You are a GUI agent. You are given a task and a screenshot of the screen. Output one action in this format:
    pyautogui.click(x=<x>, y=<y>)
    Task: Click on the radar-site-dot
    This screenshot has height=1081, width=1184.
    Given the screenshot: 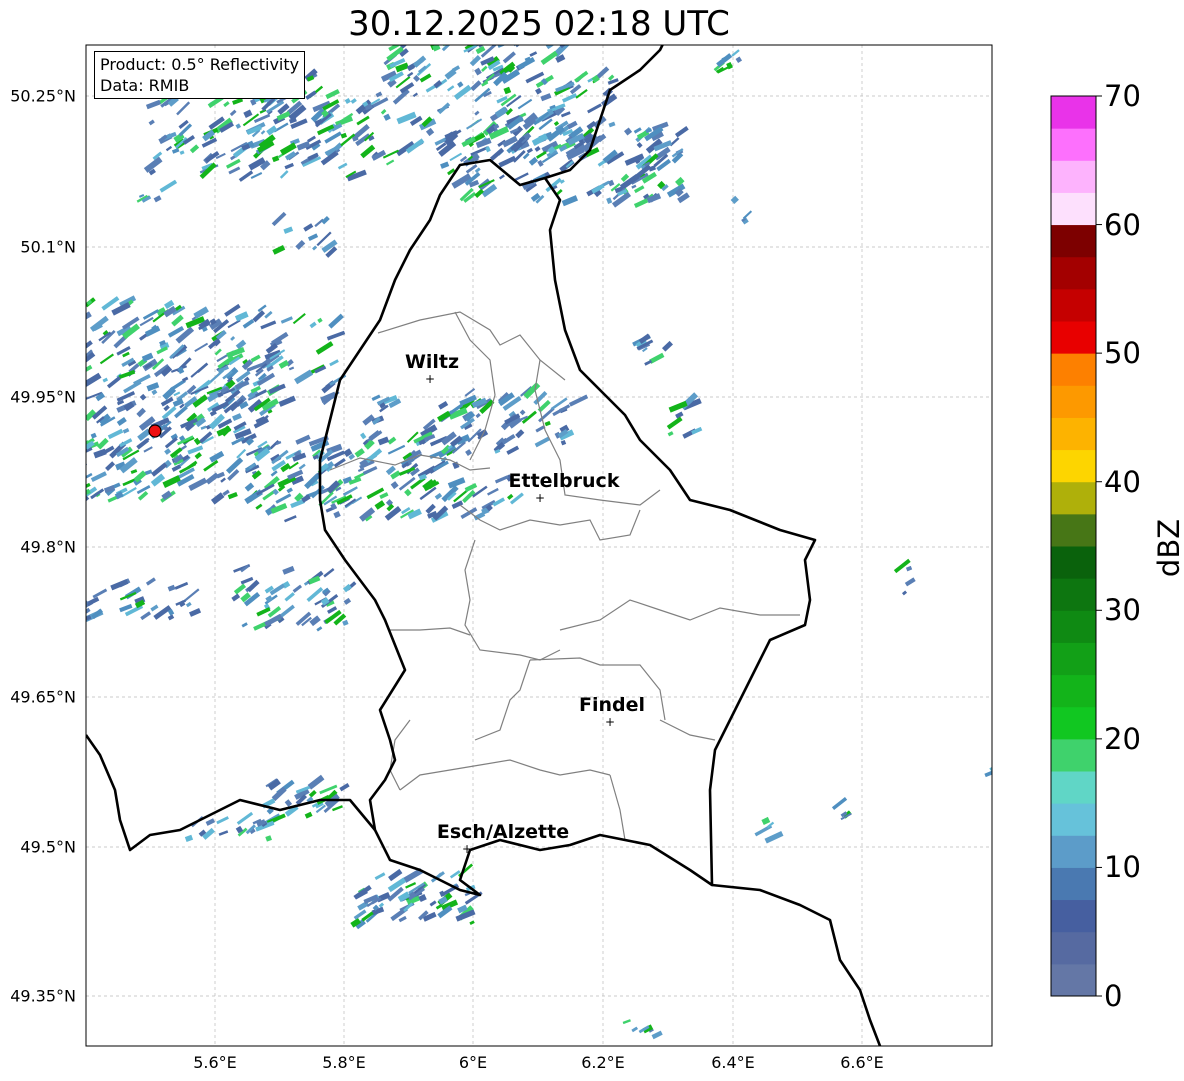 What is the action you would take?
    pyautogui.click(x=155, y=431)
    